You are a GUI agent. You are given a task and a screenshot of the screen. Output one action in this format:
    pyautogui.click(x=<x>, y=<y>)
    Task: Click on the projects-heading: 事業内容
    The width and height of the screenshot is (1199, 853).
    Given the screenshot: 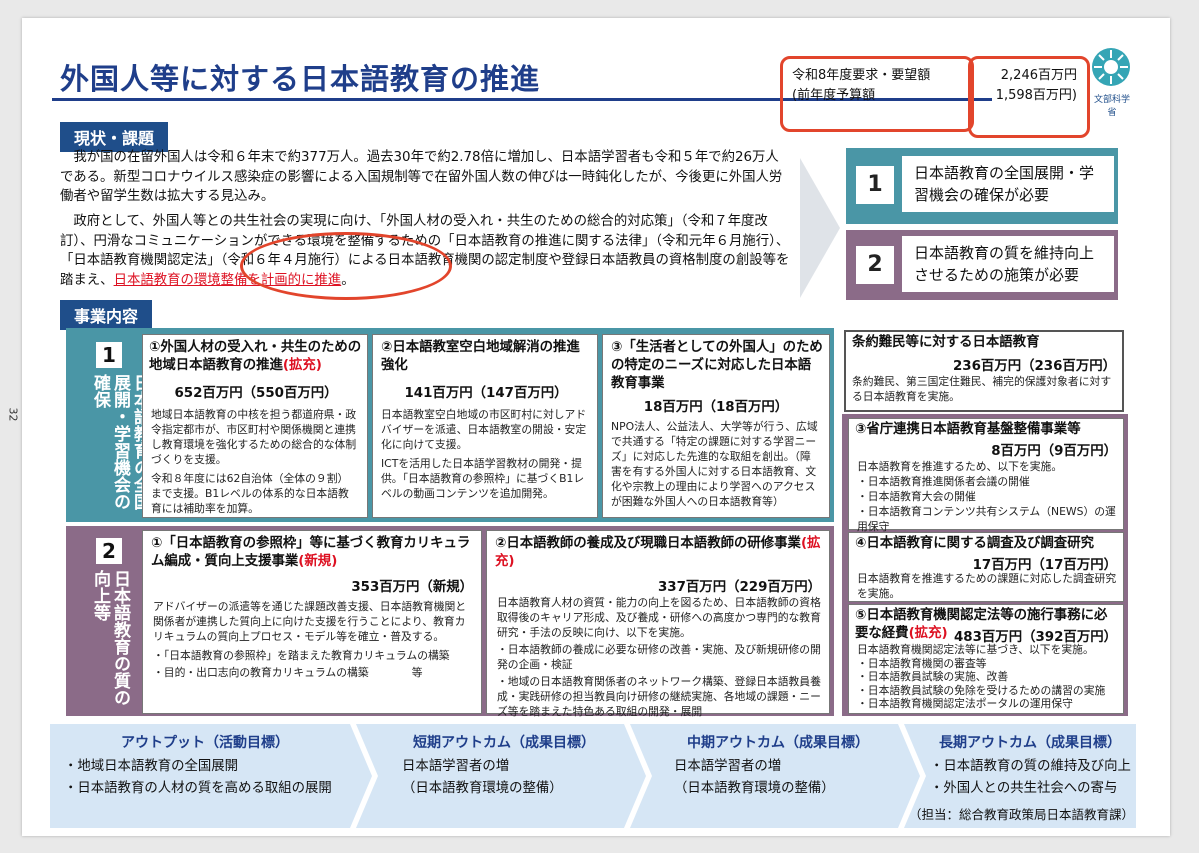 What is the action you would take?
    pyautogui.click(x=106, y=315)
    